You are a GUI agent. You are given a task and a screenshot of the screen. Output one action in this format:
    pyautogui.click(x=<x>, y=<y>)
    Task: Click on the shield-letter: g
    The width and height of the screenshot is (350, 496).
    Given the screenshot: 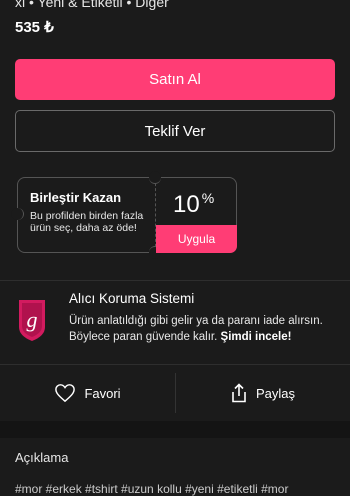 What is the action you would take?
    pyautogui.click(x=32, y=319)
    